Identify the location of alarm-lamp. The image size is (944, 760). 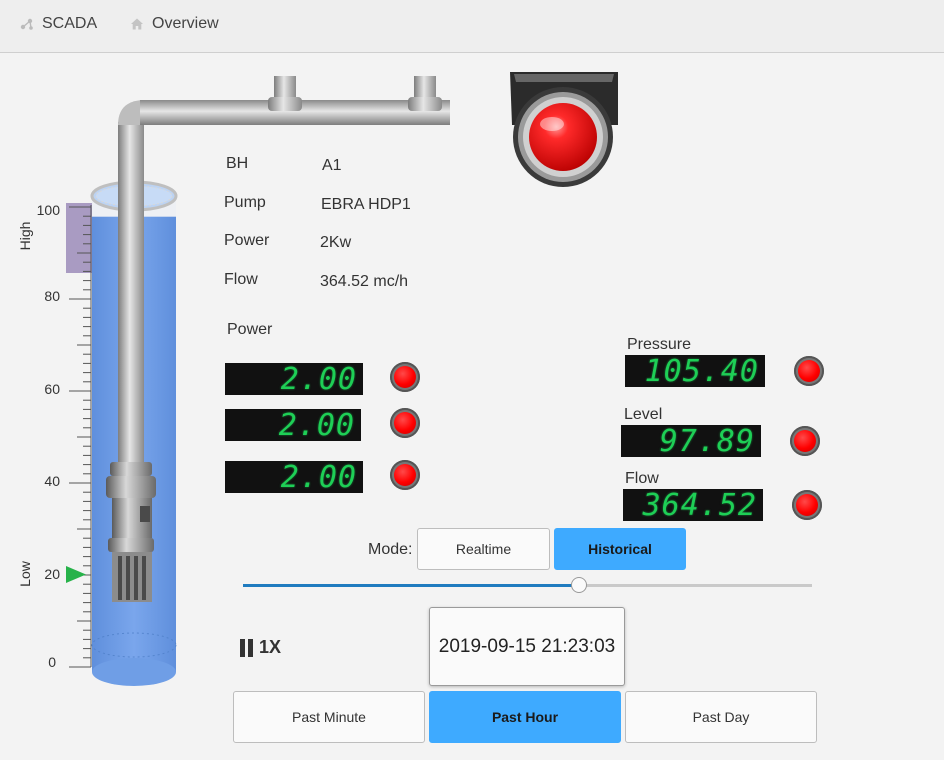
(564, 129).